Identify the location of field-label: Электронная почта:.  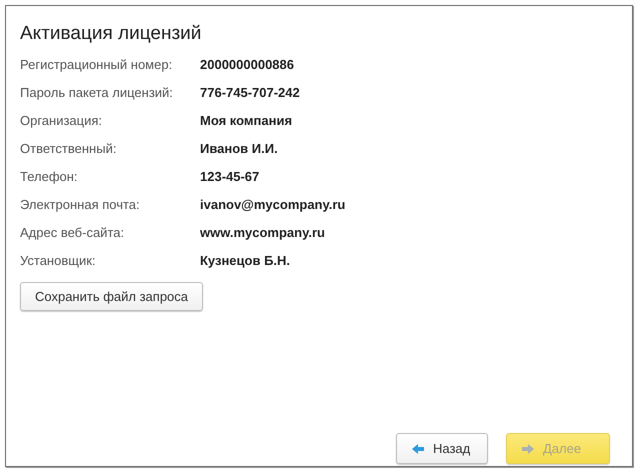
(80, 205).